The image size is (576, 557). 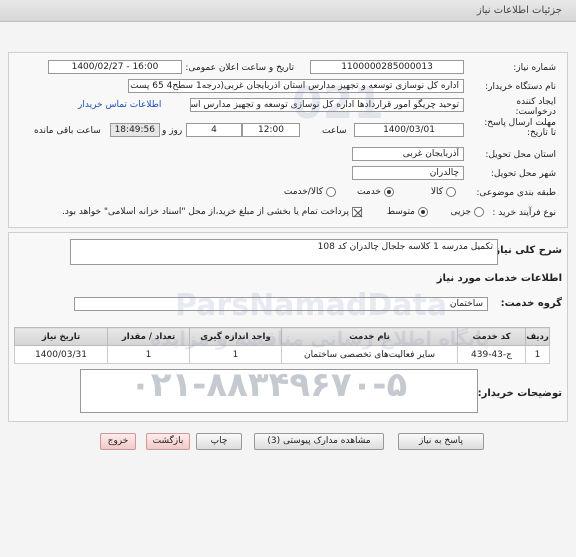 What do you see at coordinates (408, 173) in the screenshot?
I see `city-field: چالدران` at bounding box center [408, 173].